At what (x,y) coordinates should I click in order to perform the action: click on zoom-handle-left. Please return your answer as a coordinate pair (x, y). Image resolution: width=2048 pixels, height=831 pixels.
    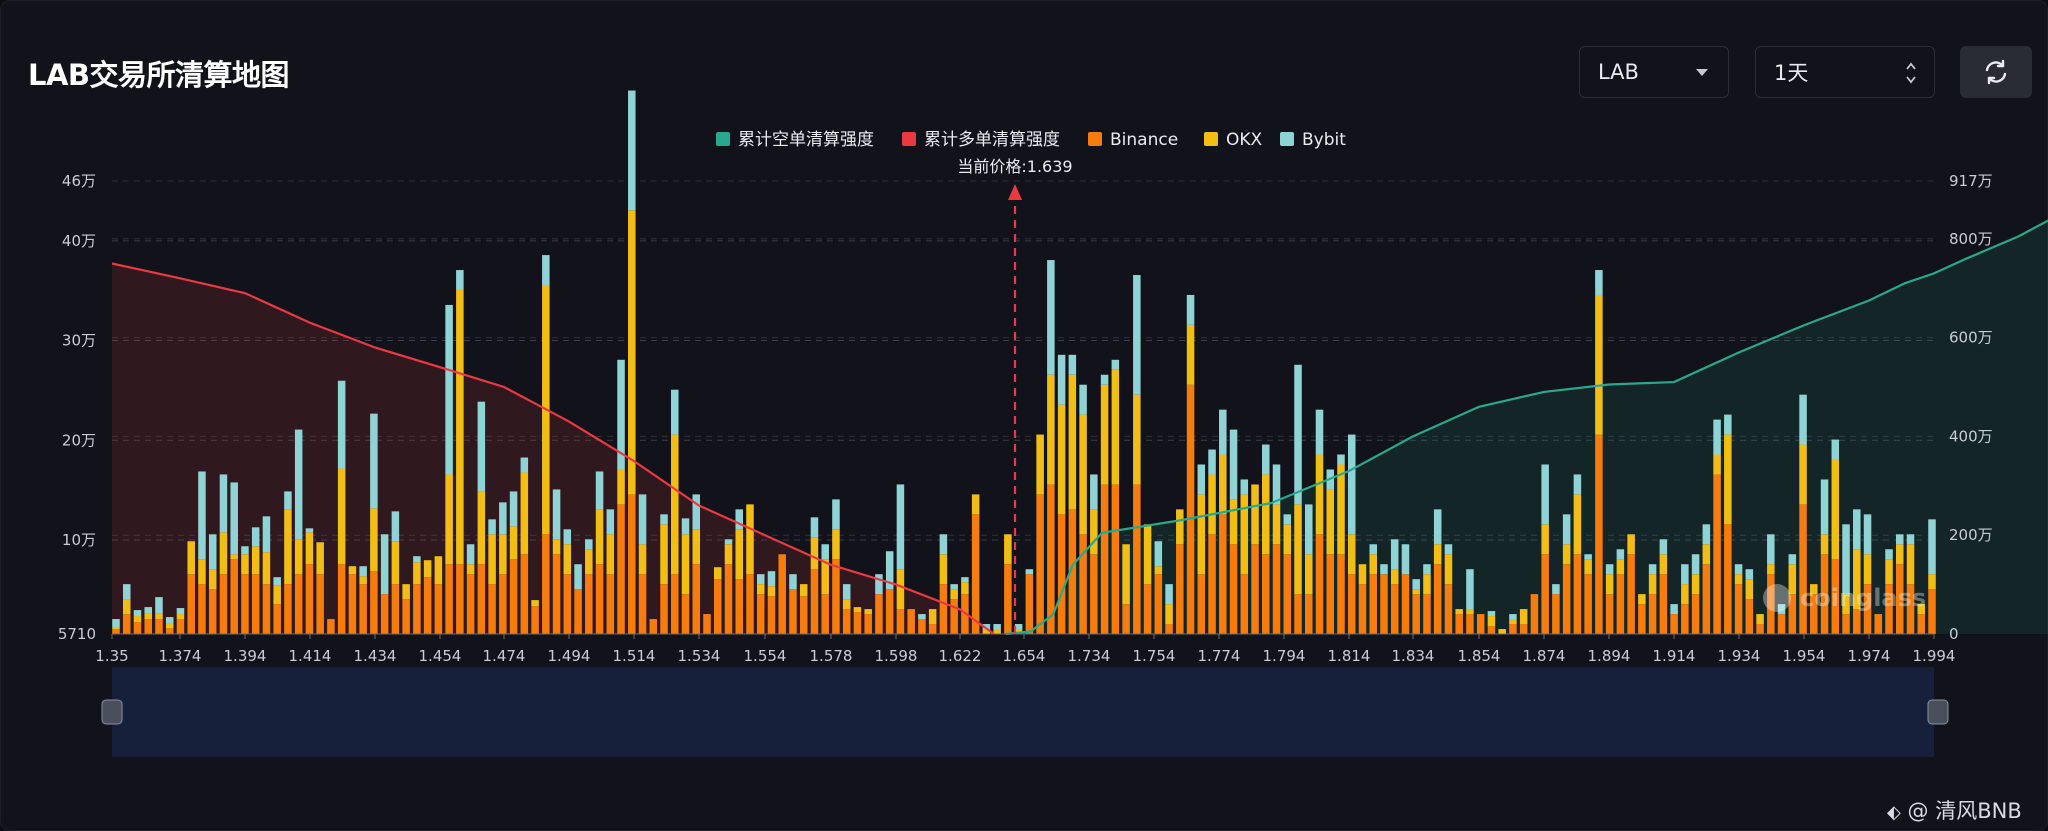
    Looking at the image, I should click on (112, 712).